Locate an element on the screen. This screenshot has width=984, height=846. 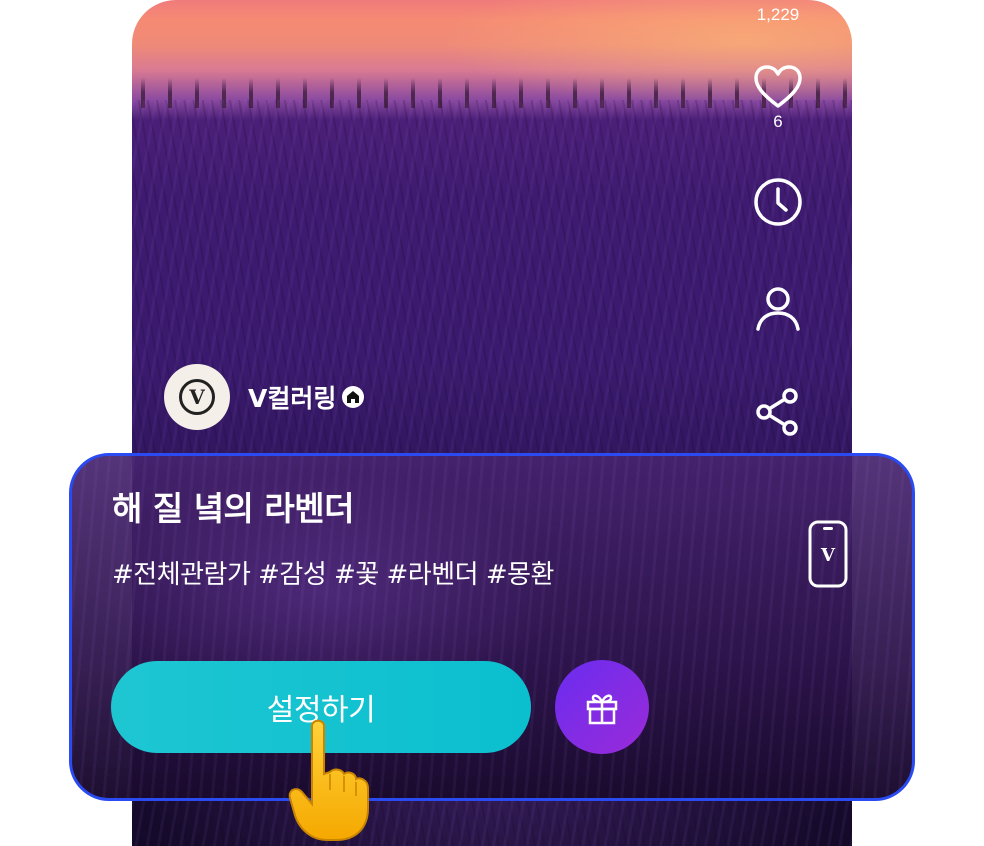
person-icon is located at coordinates (778, 310).